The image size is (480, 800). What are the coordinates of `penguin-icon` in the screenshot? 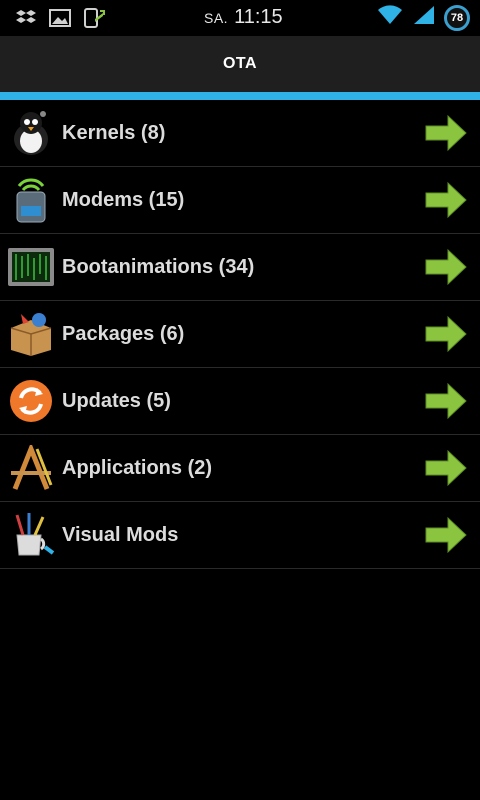 It's located at (31, 133).